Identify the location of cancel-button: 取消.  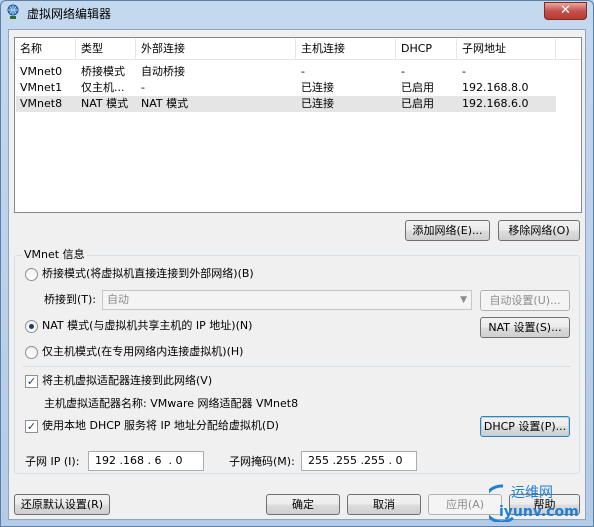
(384, 504).